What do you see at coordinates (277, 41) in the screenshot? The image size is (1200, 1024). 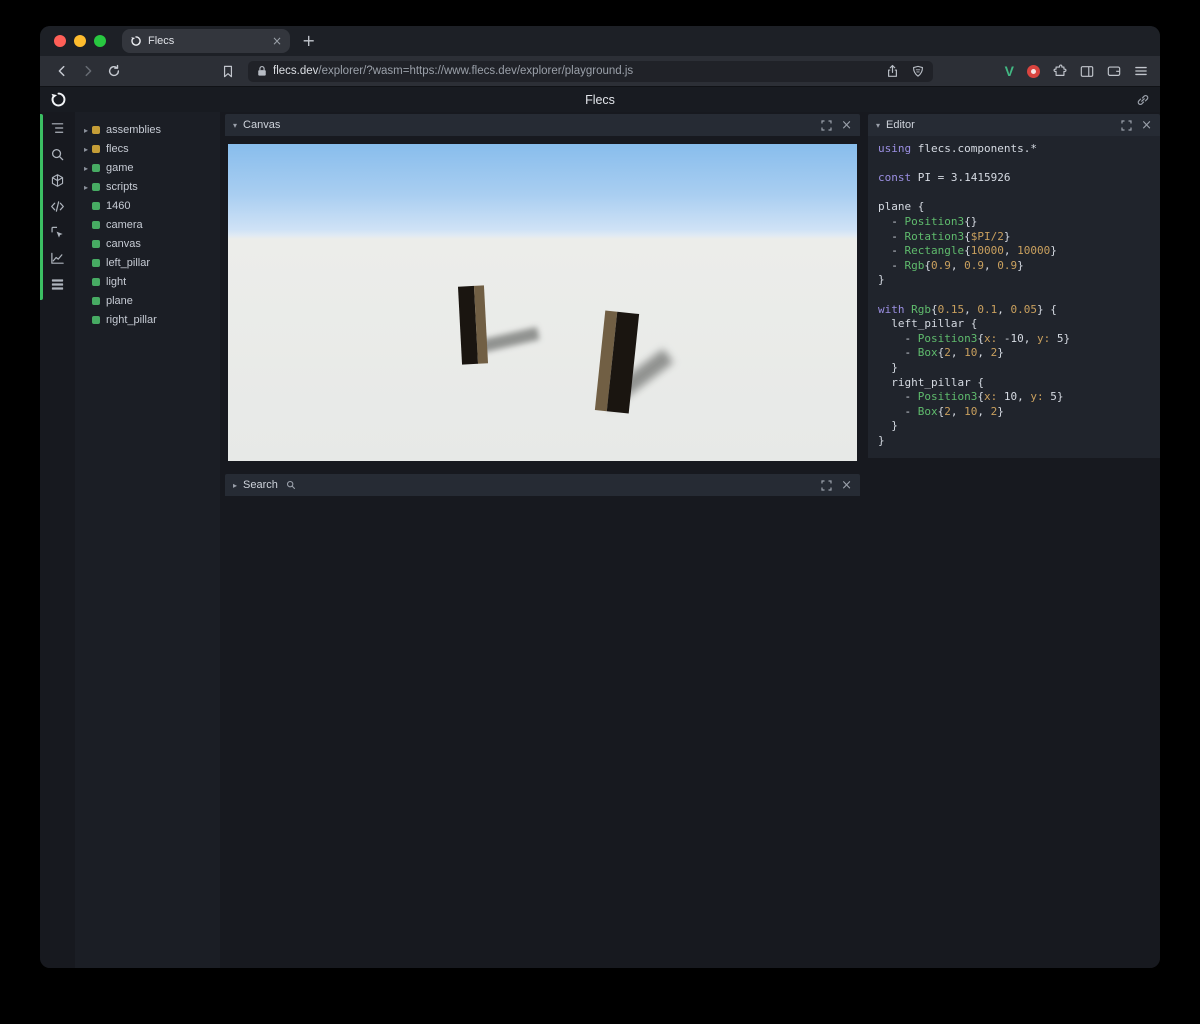 I see `tab-close-icon: ×` at bounding box center [277, 41].